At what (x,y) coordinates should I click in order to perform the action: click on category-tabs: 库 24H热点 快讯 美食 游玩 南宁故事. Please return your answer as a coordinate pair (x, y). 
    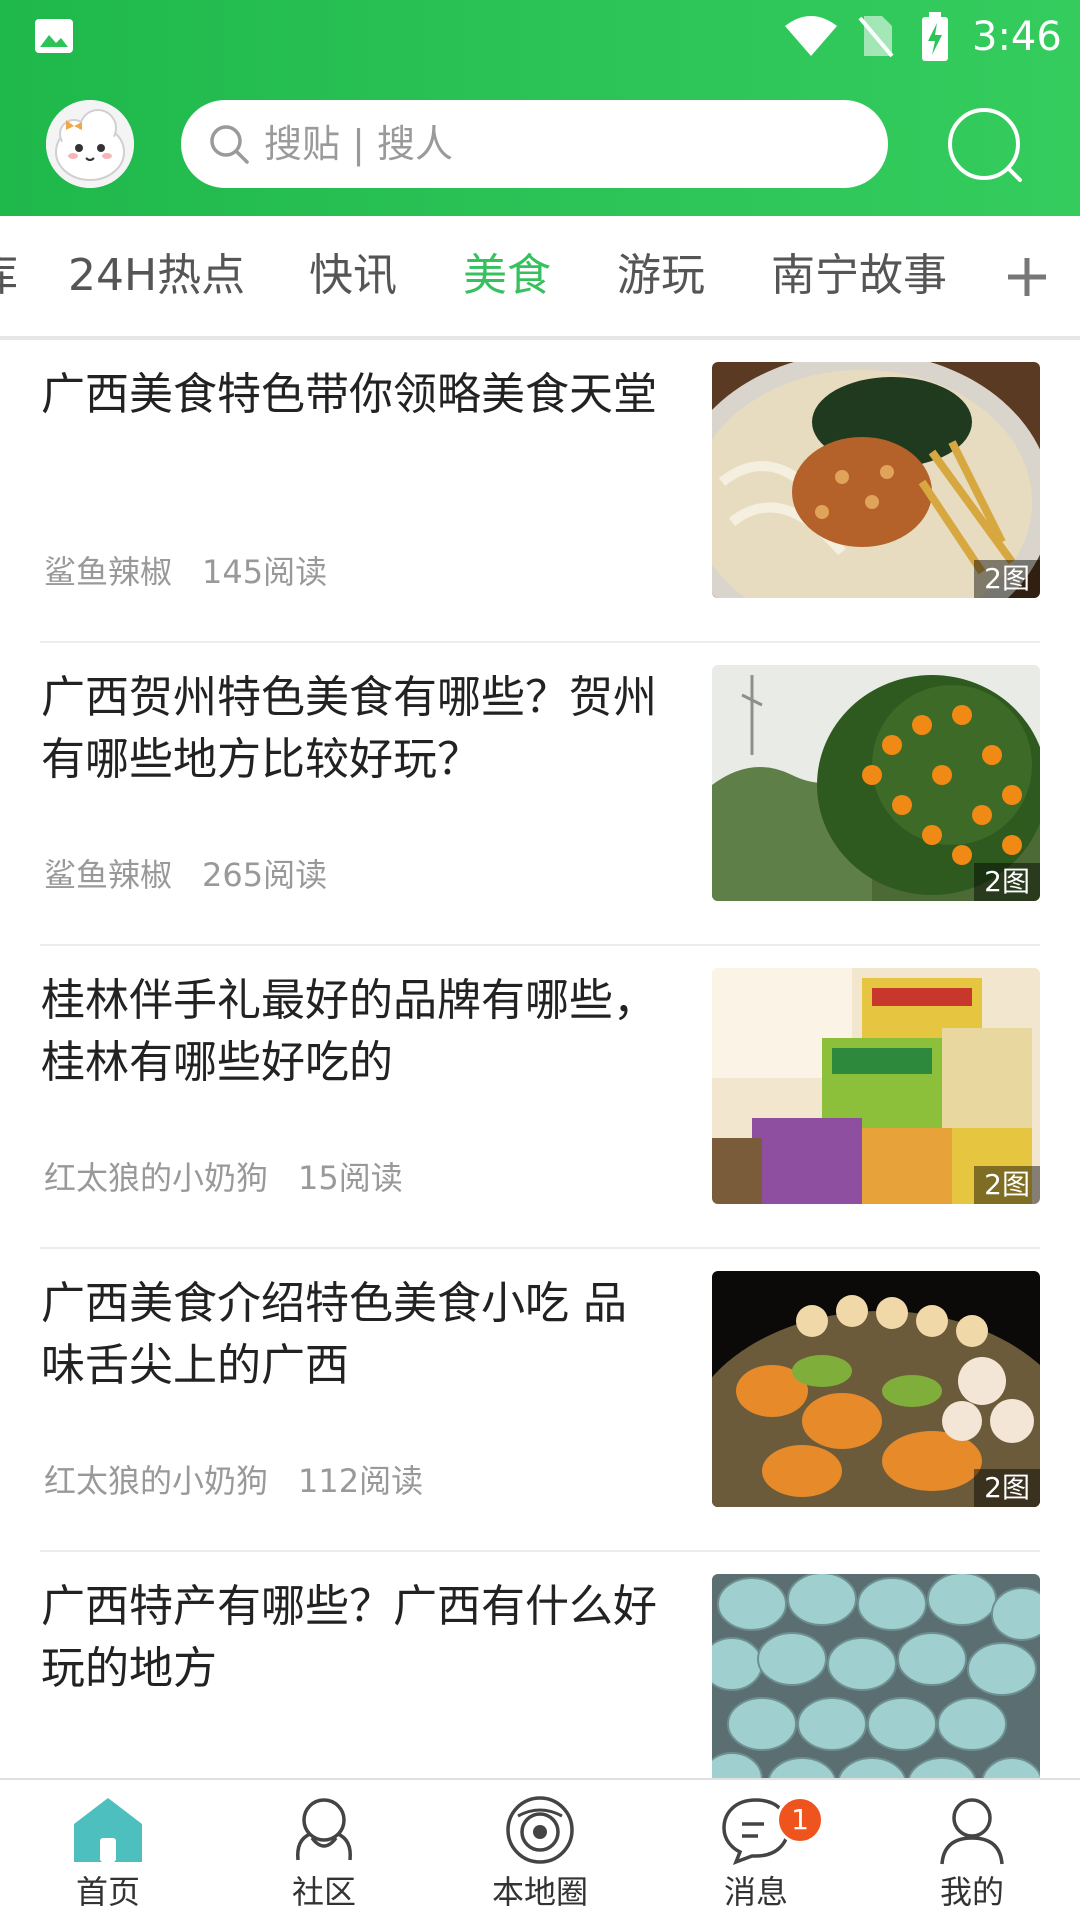
    Looking at the image, I should click on (540, 278).